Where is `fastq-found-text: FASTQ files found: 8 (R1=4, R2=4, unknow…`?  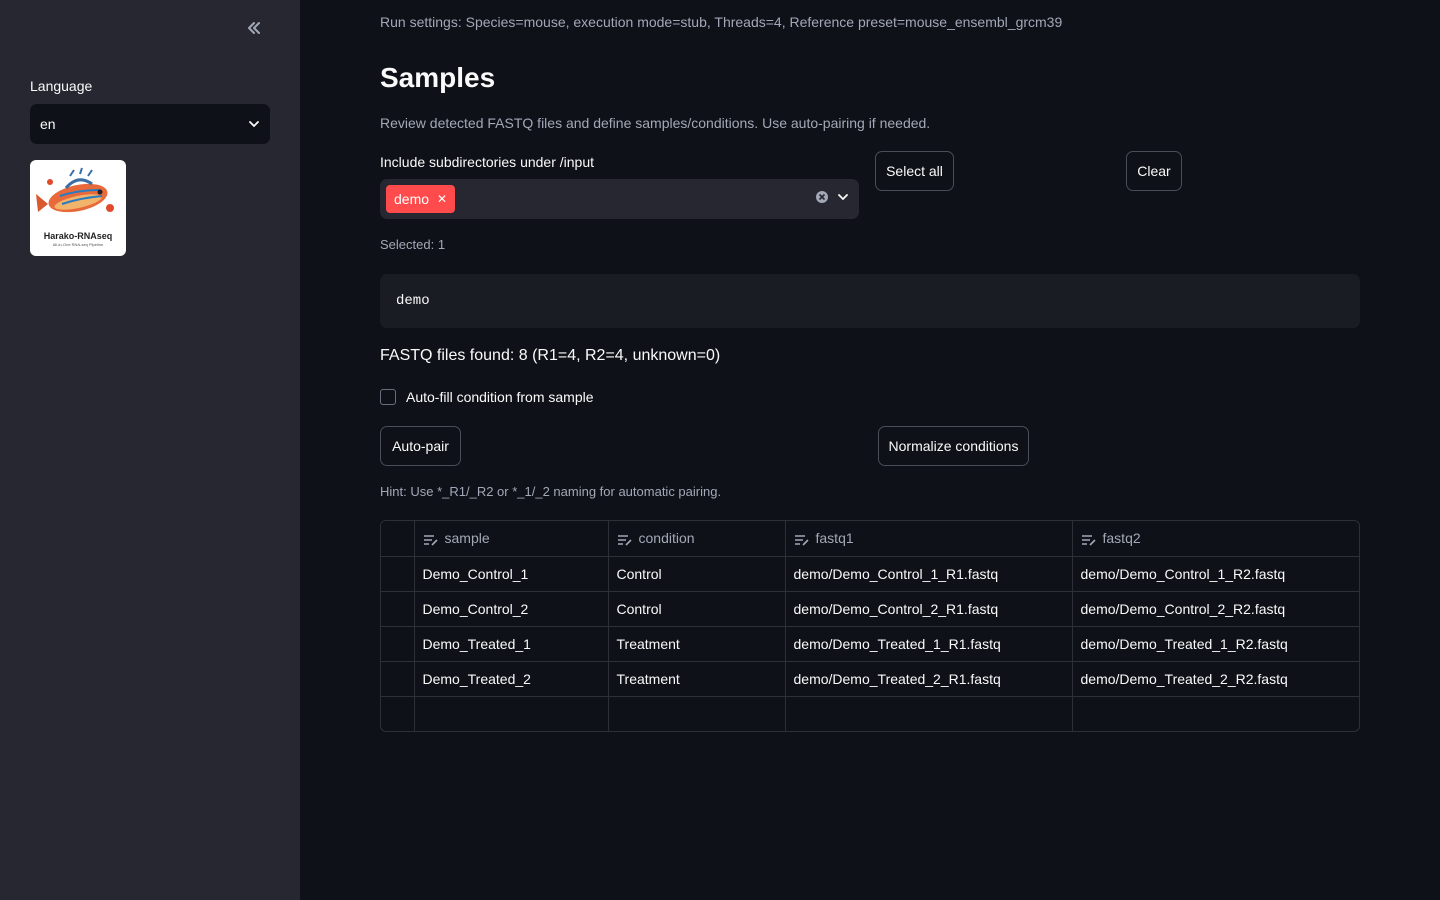
fastq-found-text: FASTQ files found: 8 (R1=4, R2=4, unknow… is located at coordinates (550, 355).